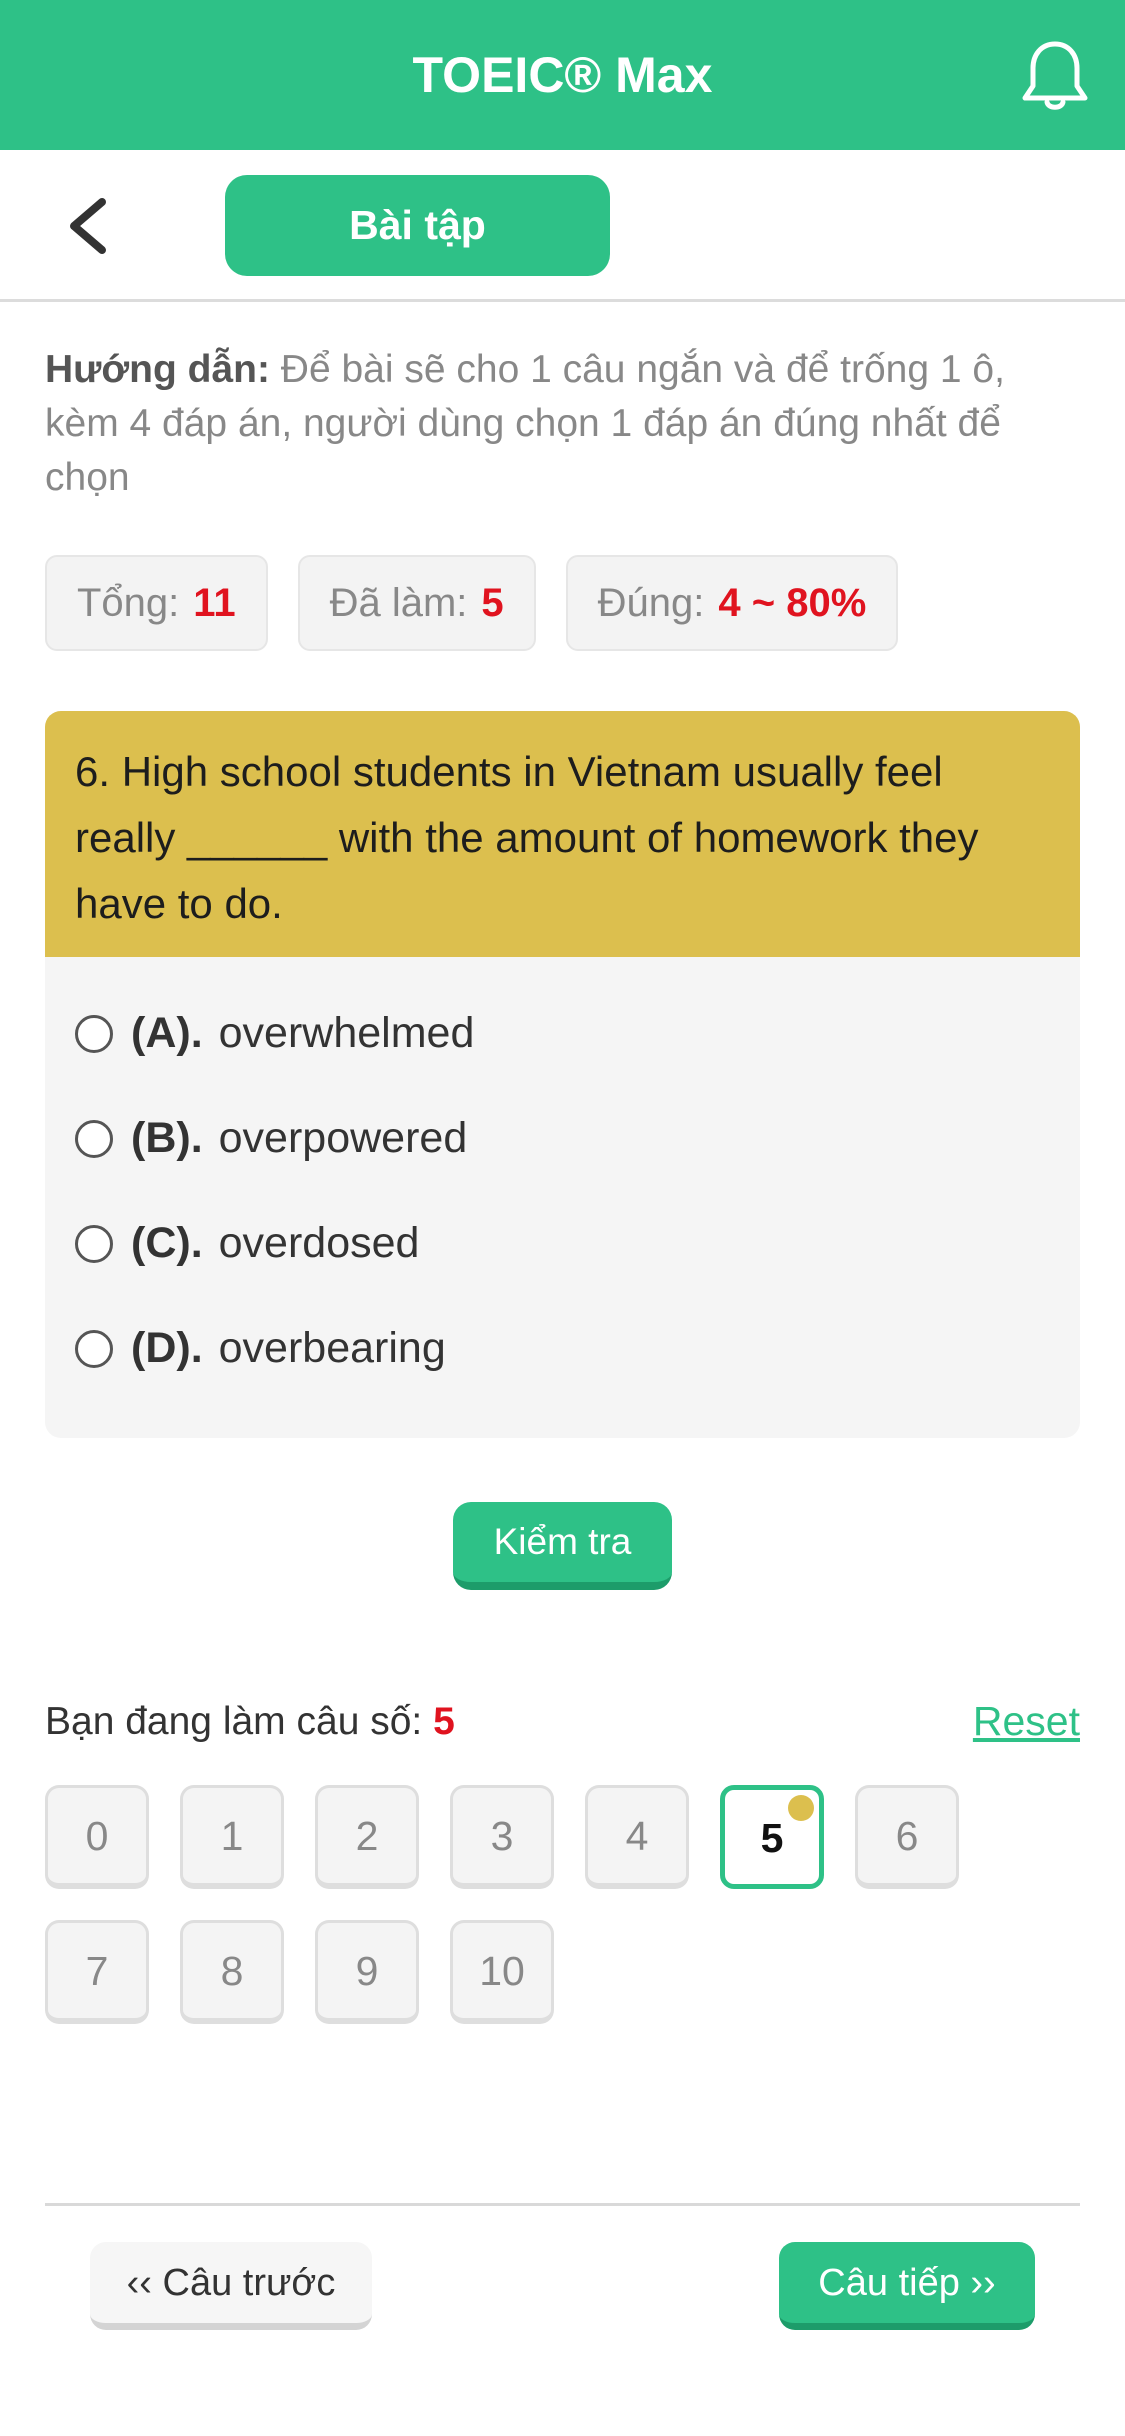 The height and width of the screenshot is (2436, 1125). Describe the element at coordinates (231, 2286) in the screenshot. I see `previous-question-button: ‹‹ Câu trước` at that location.